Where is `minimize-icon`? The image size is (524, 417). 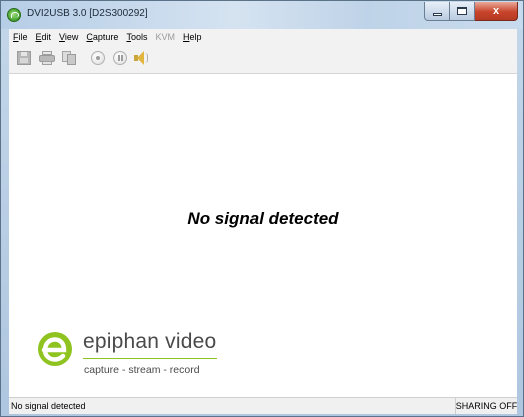 minimize-icon is located at coordinates (437, 14).